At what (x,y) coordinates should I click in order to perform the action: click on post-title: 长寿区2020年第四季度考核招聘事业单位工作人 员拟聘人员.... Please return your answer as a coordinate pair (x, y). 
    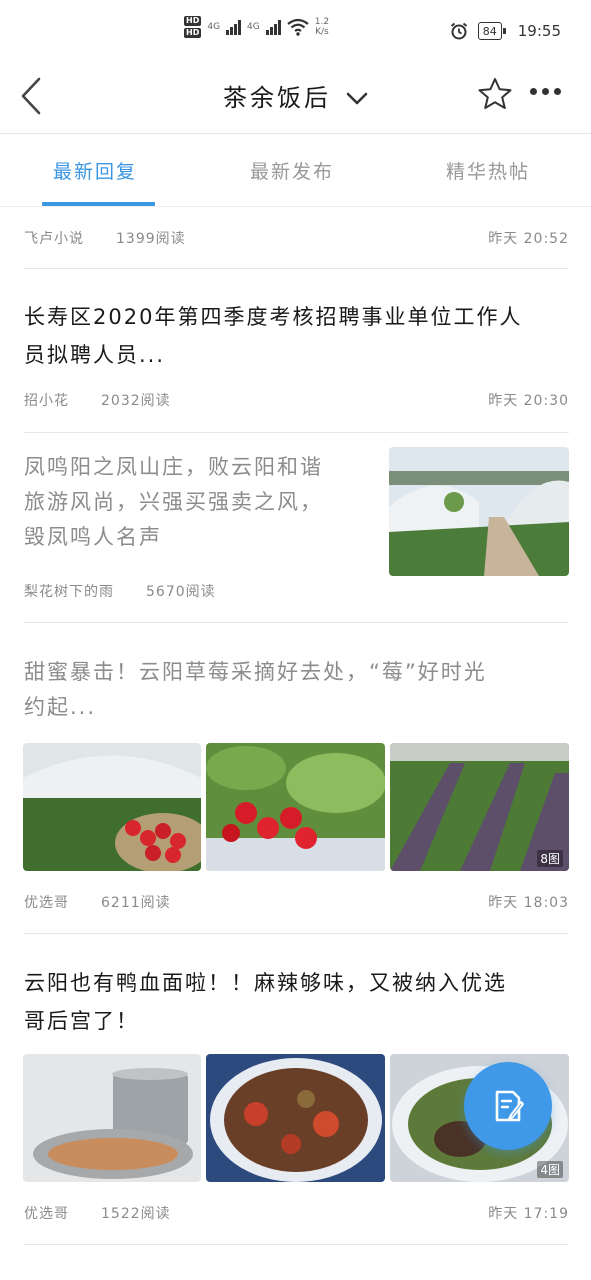
    Looking at the image, I should click on (296, 336).